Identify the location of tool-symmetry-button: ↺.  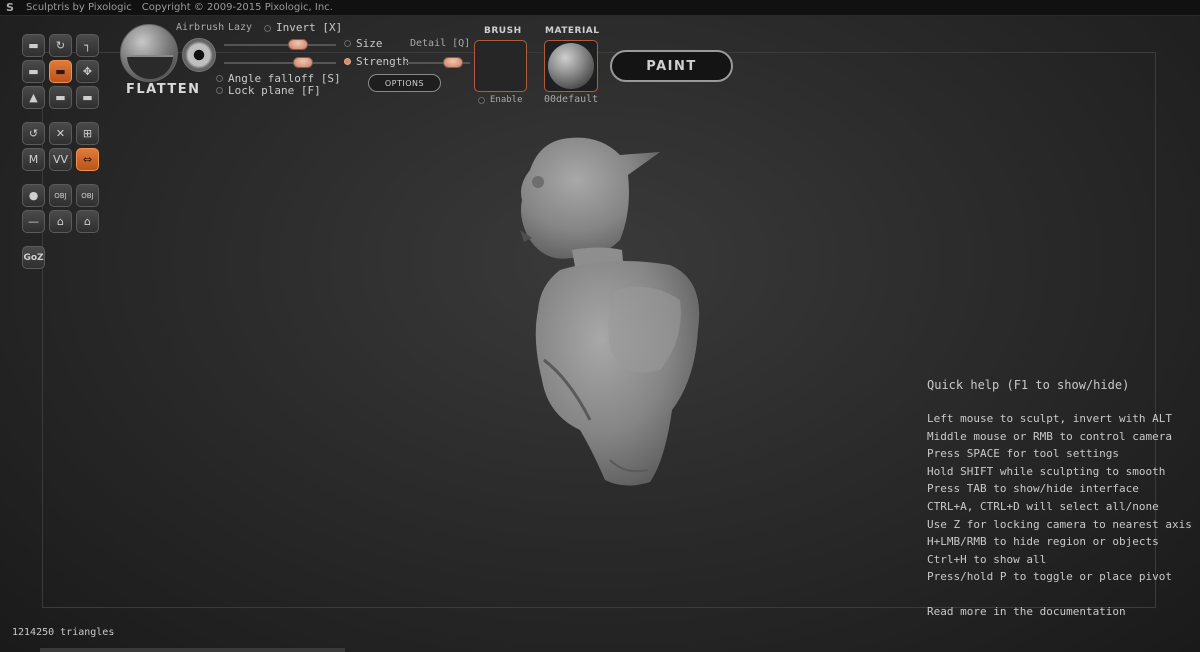
(33, 133).